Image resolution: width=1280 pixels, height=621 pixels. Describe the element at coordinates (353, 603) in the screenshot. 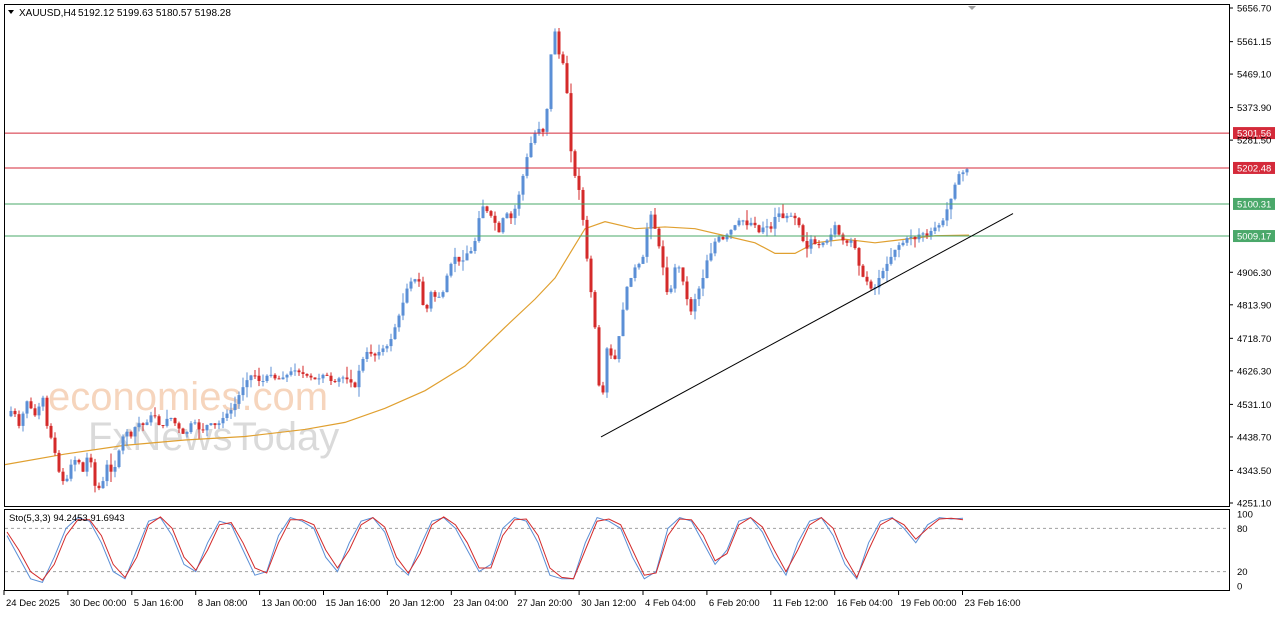

I see `time-tick-label: 15 Jan 16:00` at that location.